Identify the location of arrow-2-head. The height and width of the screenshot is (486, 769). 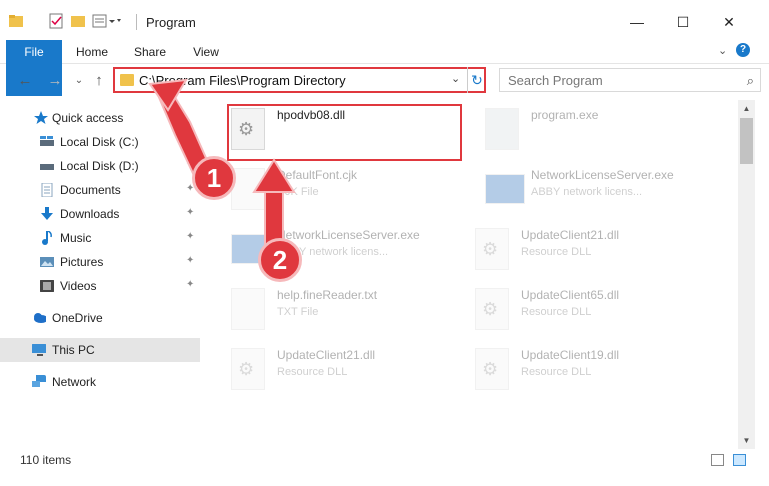
(274, 175).